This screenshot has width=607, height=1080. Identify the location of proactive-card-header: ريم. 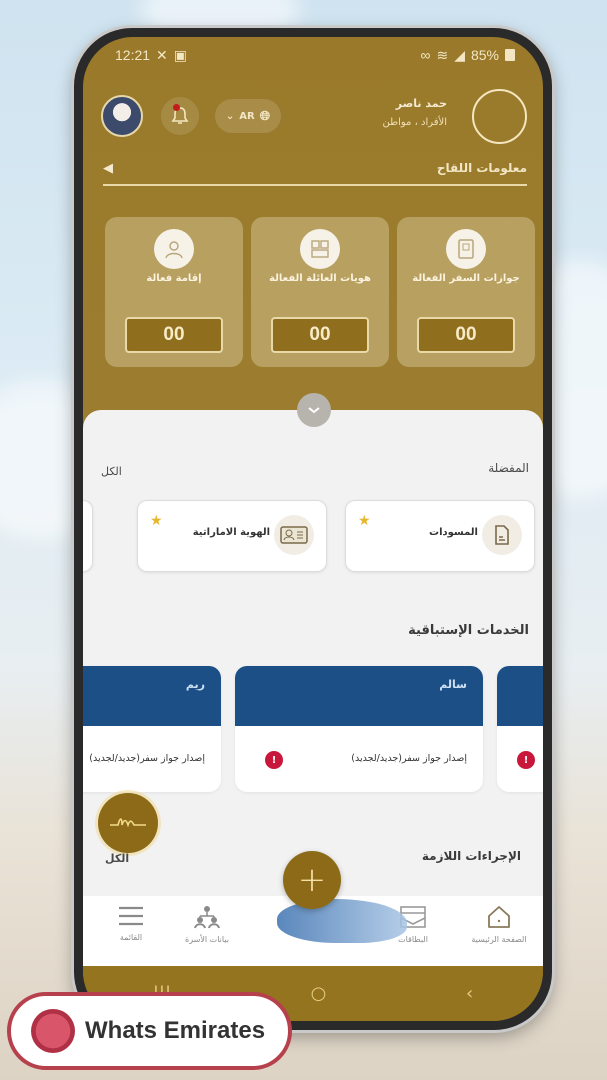
(152, 696).